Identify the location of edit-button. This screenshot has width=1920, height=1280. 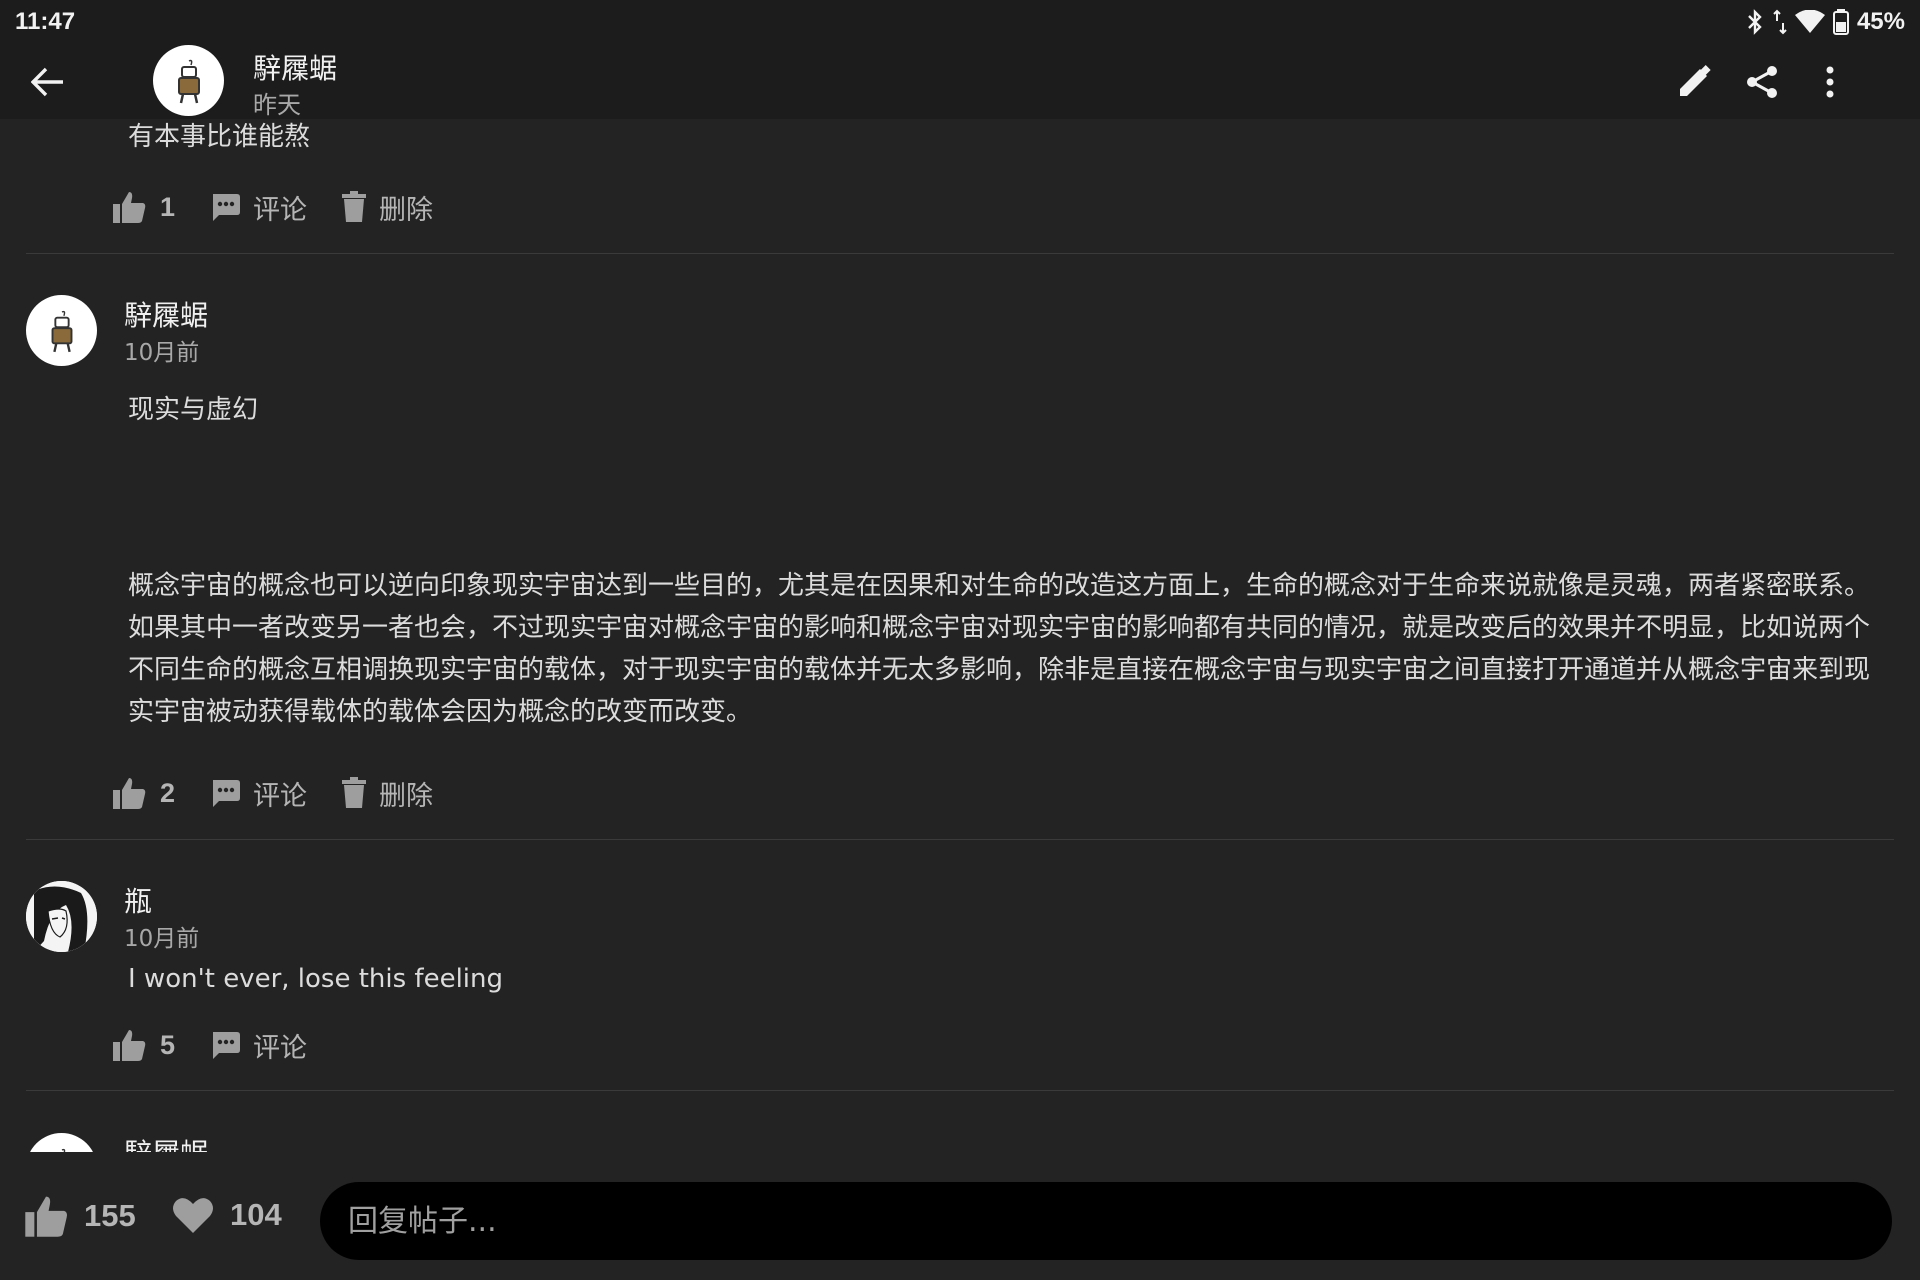
(1694, 82).